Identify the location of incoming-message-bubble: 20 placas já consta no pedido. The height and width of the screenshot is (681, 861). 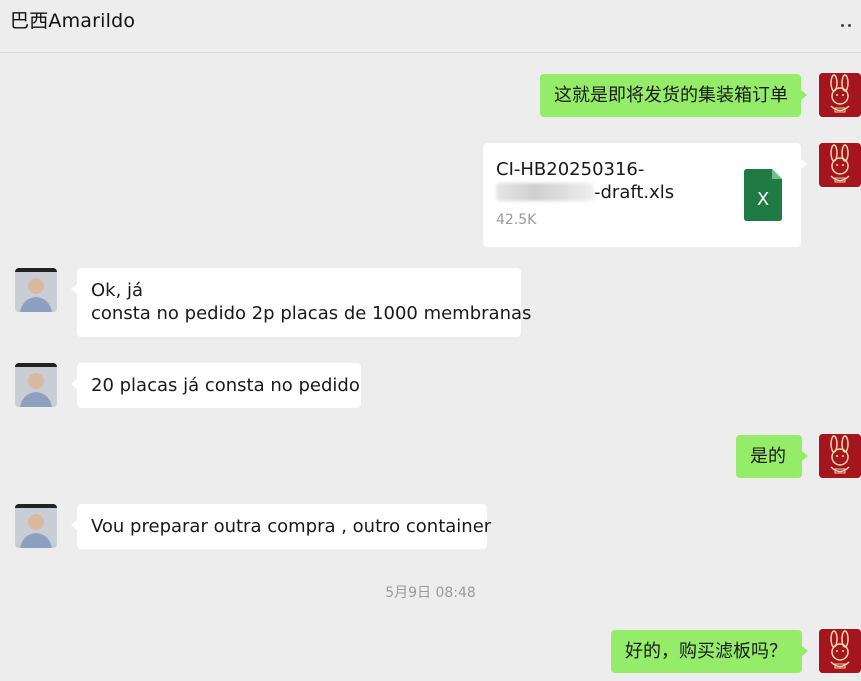
(216, 385).